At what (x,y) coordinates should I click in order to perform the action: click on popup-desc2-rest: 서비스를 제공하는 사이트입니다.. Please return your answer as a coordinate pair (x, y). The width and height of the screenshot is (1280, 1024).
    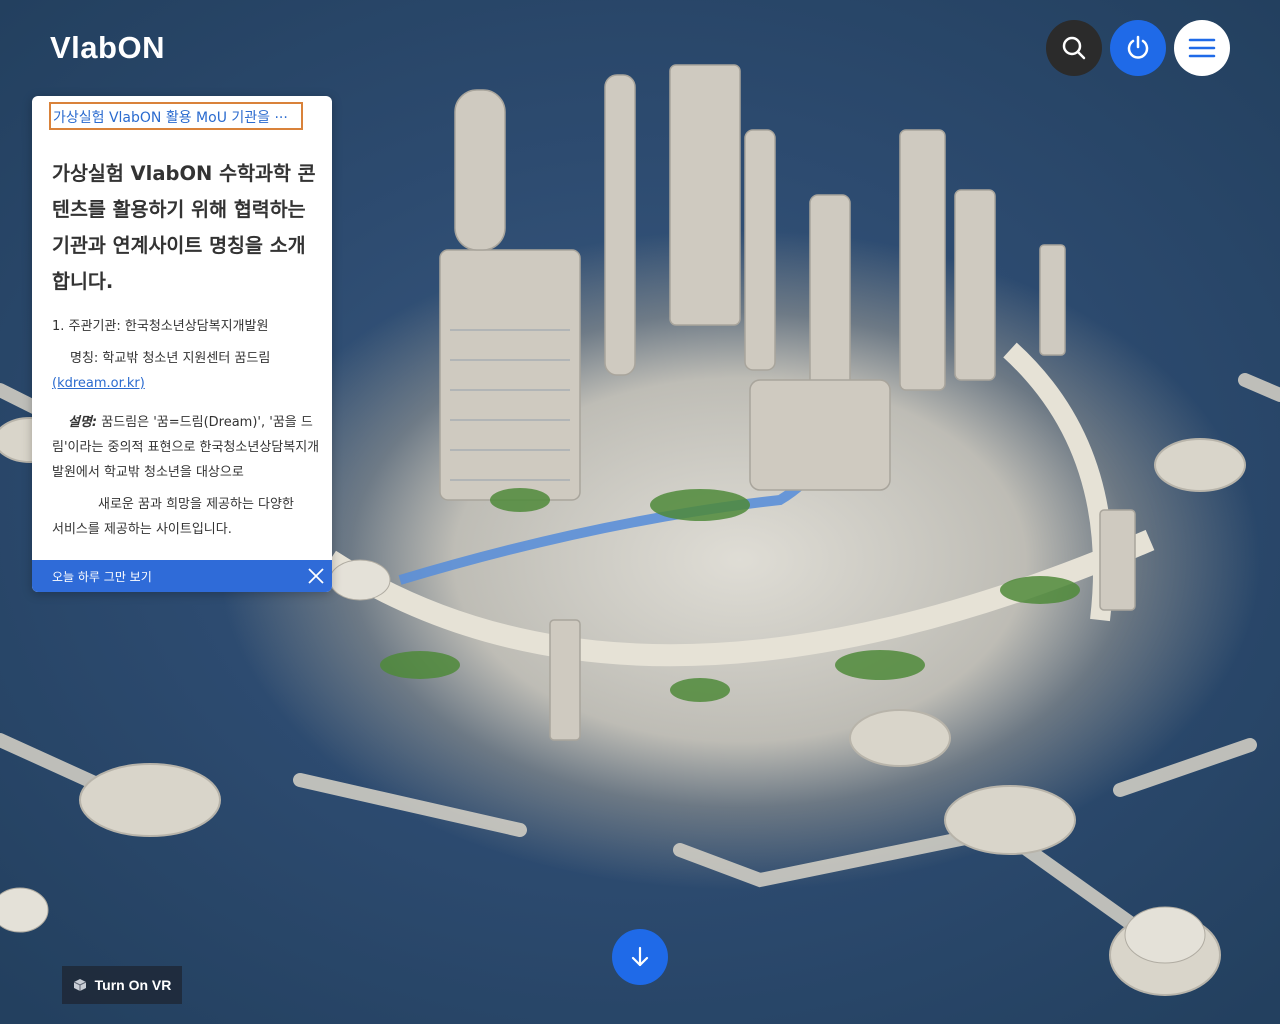
    Looking at the image, I should click on (142, 529).